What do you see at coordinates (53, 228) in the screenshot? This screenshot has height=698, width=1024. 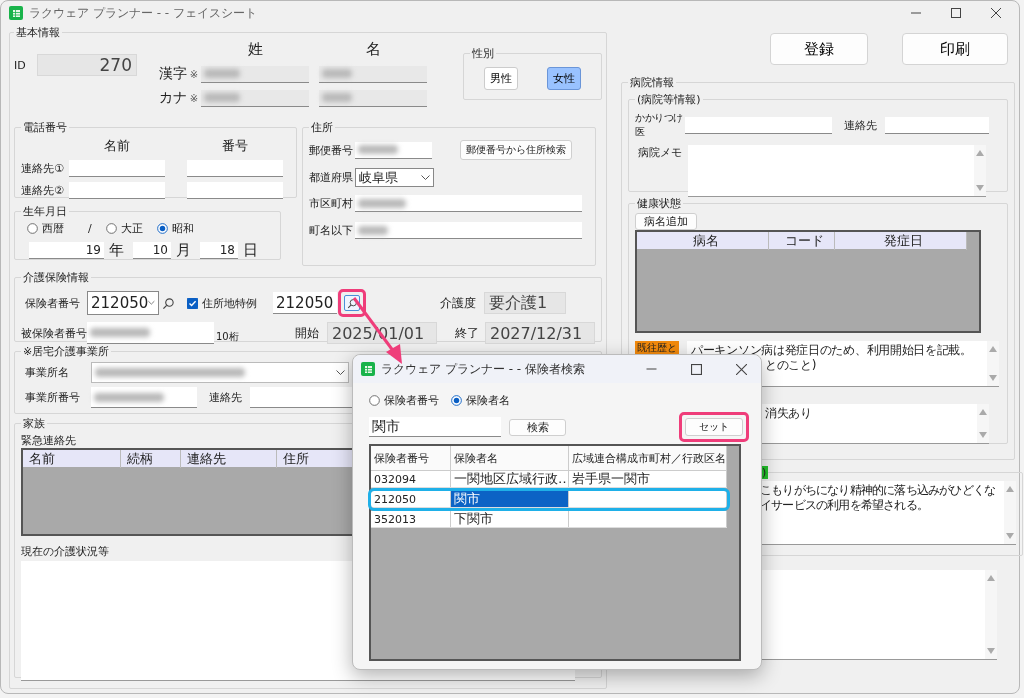 I see `field-label: 西暦` at bounding box center [53, 228].